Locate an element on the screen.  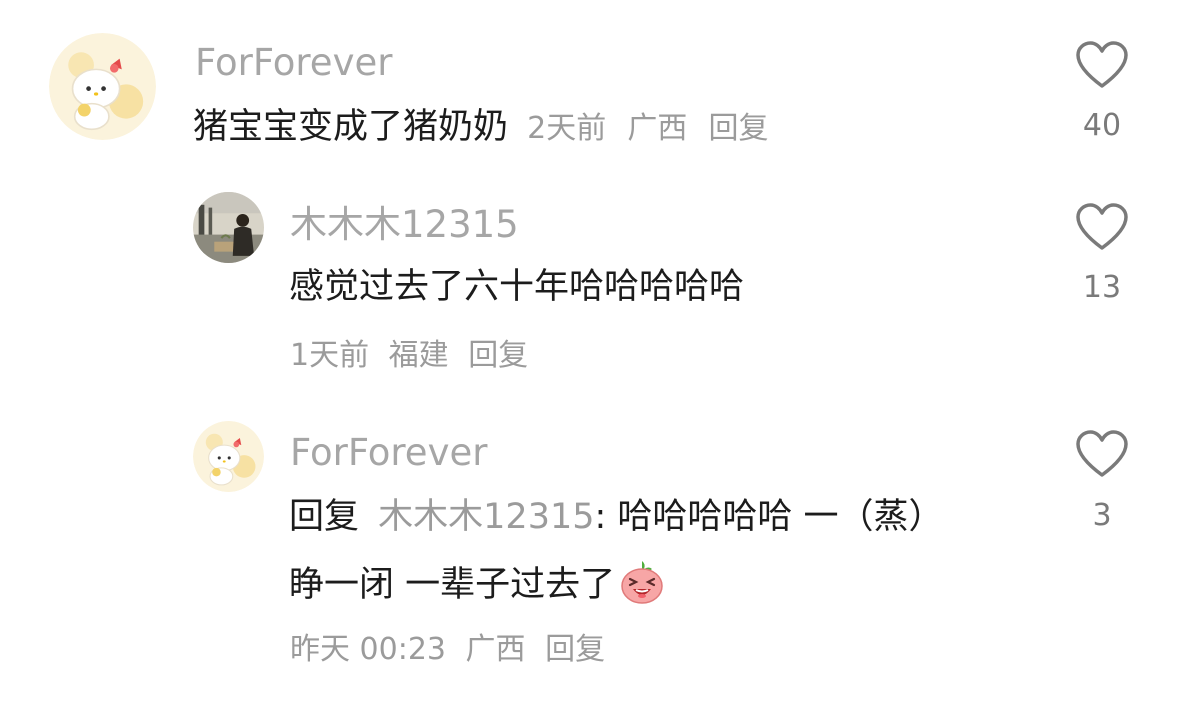
comment-meta: 1天前 福建 回复 is located at coordinates (414, 356).